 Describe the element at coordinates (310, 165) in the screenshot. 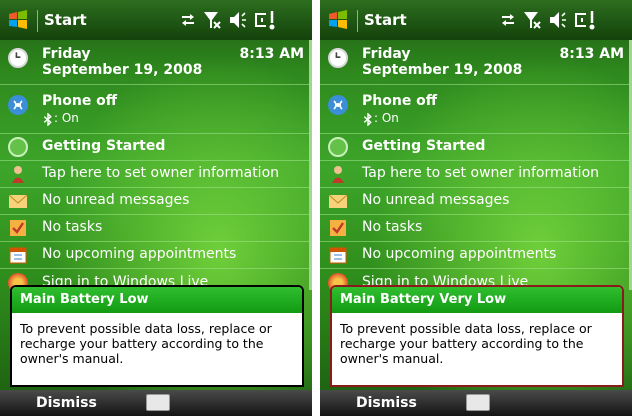

I see `scrollbar` at that location.